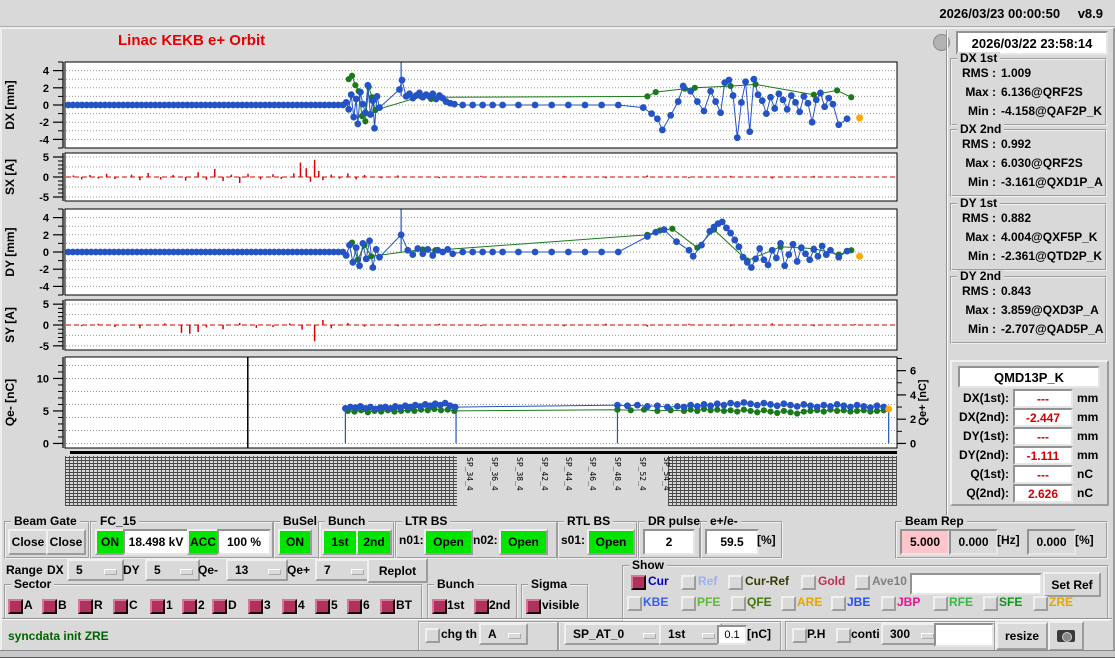 This screenshot has width=1115, height=658. Describe the element at coordinates (549, 584) in the screenshot. I see `sigma-title: Sigma` at that location.